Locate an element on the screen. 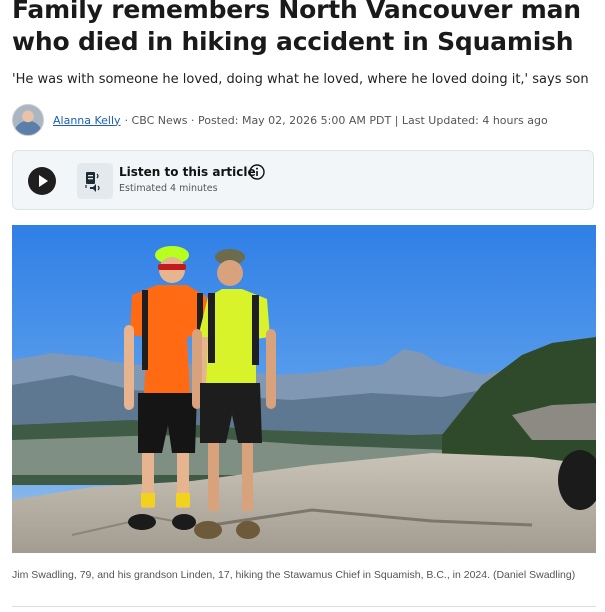 This screenshot has width=605, height=612. author-link: Alanna Kelly is located at coordinates (87, 120).